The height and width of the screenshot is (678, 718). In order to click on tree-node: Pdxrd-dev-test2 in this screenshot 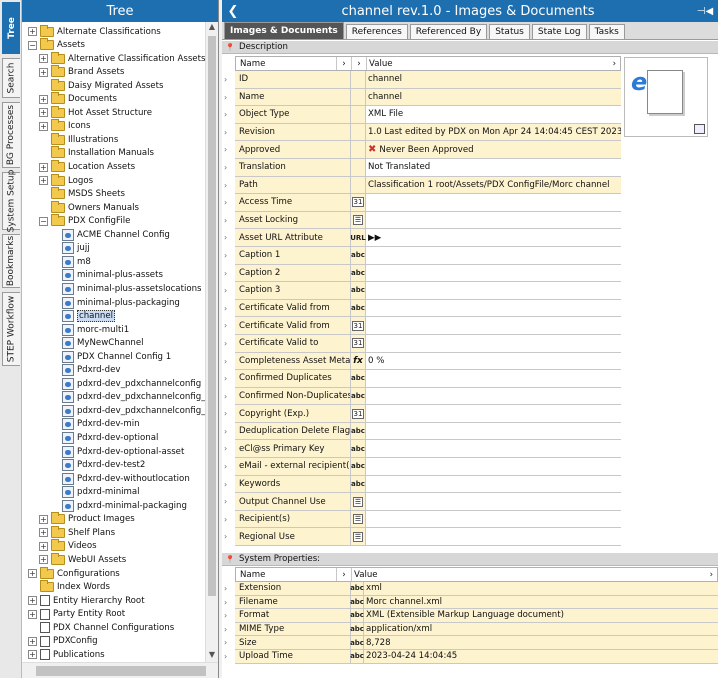, I will do `click(97, 465)`.